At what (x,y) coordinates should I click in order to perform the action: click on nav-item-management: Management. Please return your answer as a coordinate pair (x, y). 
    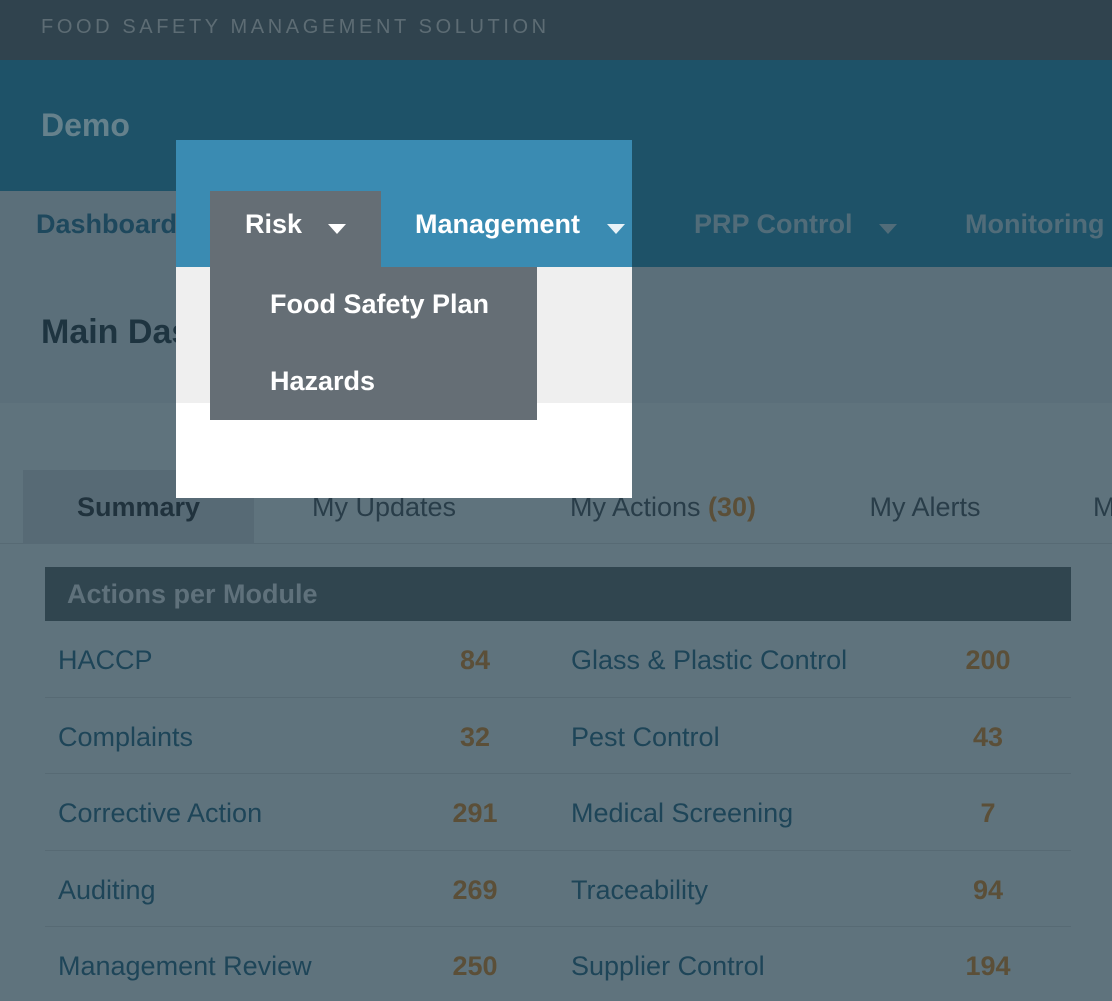
    Looking at the image, I should click on (497, 224).